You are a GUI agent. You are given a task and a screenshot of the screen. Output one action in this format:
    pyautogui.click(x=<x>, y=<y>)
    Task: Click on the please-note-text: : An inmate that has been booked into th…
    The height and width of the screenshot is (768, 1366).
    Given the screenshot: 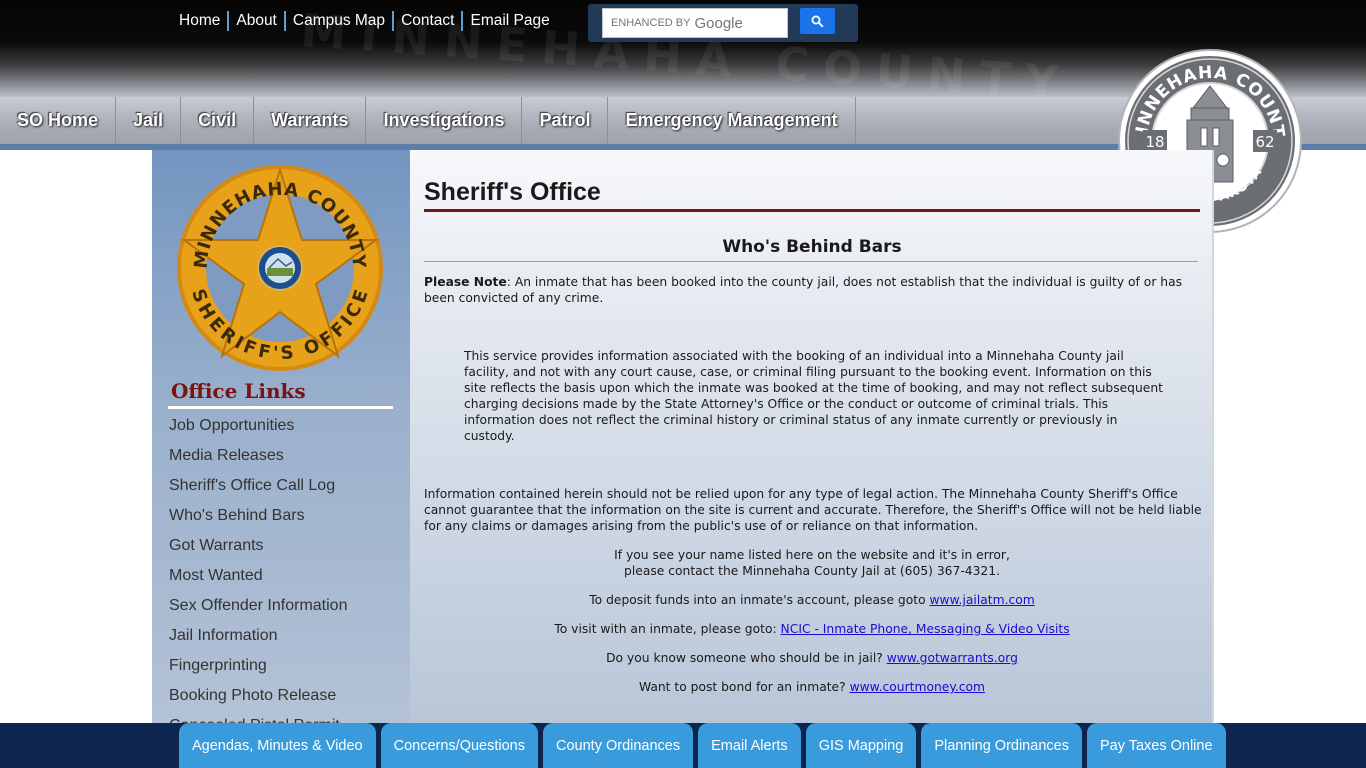 What is the action you would take?
    pyautogui.click(x=803, y=290)
    